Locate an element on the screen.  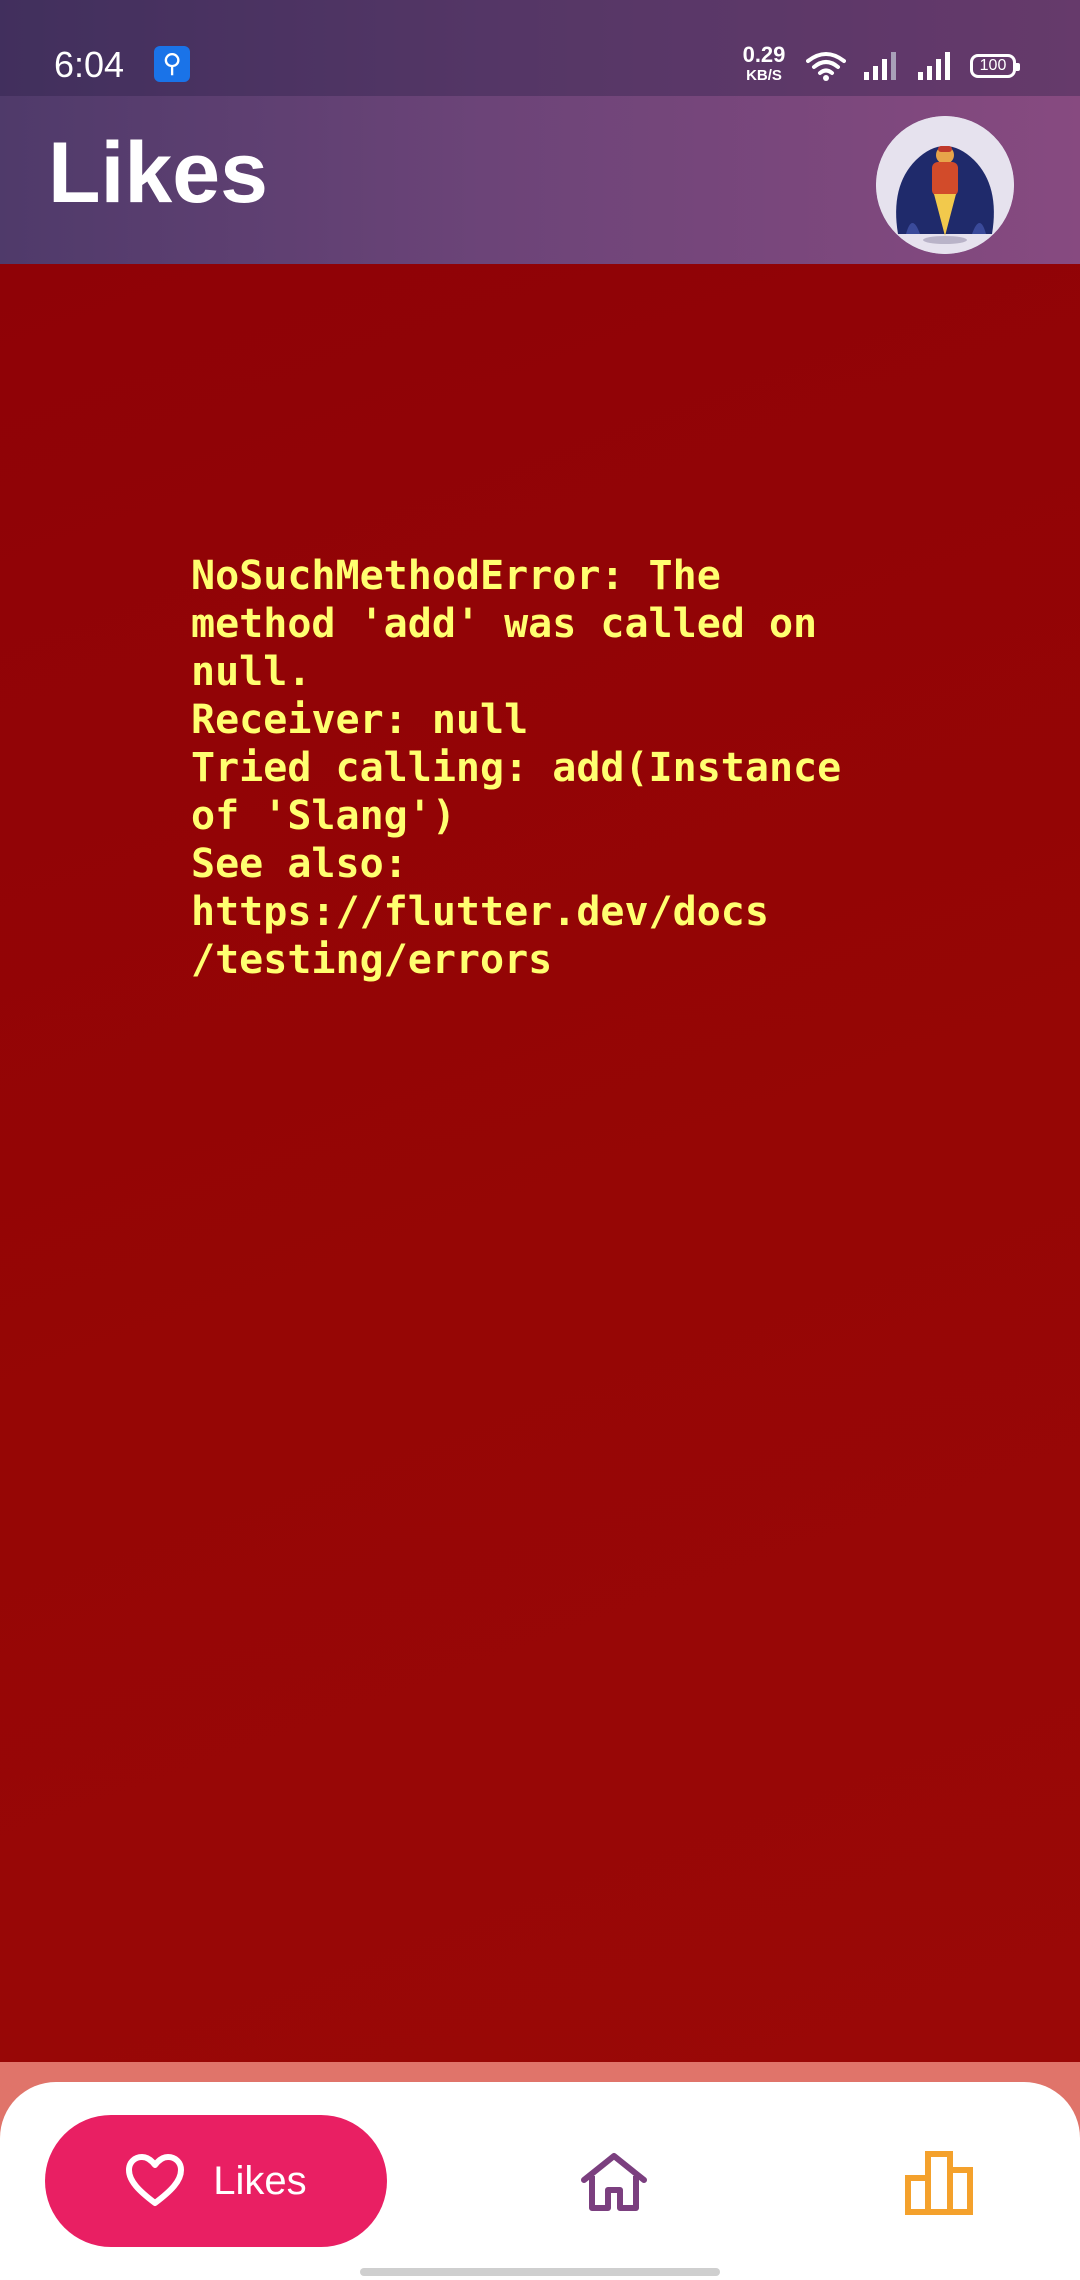
status-time: 6:04 is located at coordinates (89, 64).